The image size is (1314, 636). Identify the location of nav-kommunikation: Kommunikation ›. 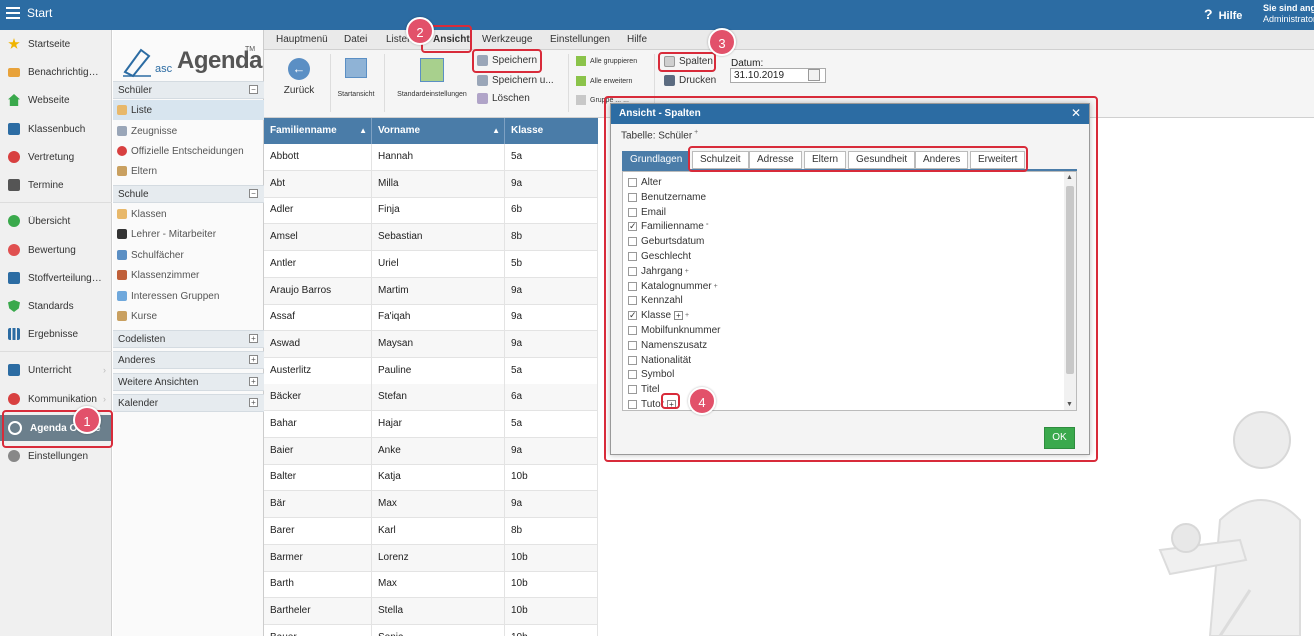
(56, 399).